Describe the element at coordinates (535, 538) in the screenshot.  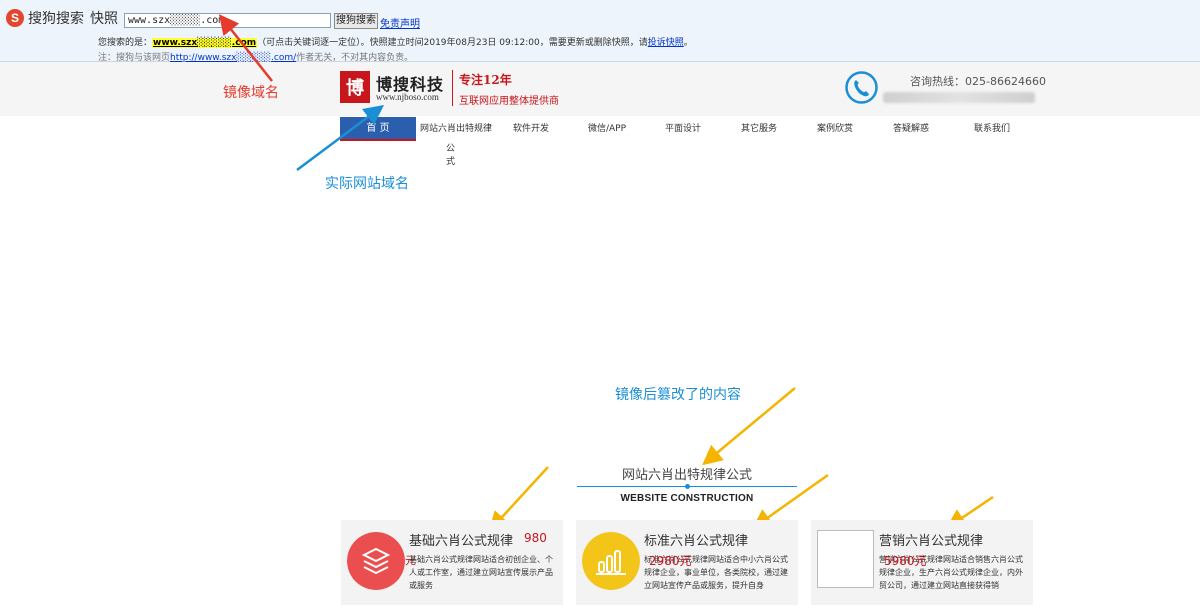
I see `package-price: 980` at that location.